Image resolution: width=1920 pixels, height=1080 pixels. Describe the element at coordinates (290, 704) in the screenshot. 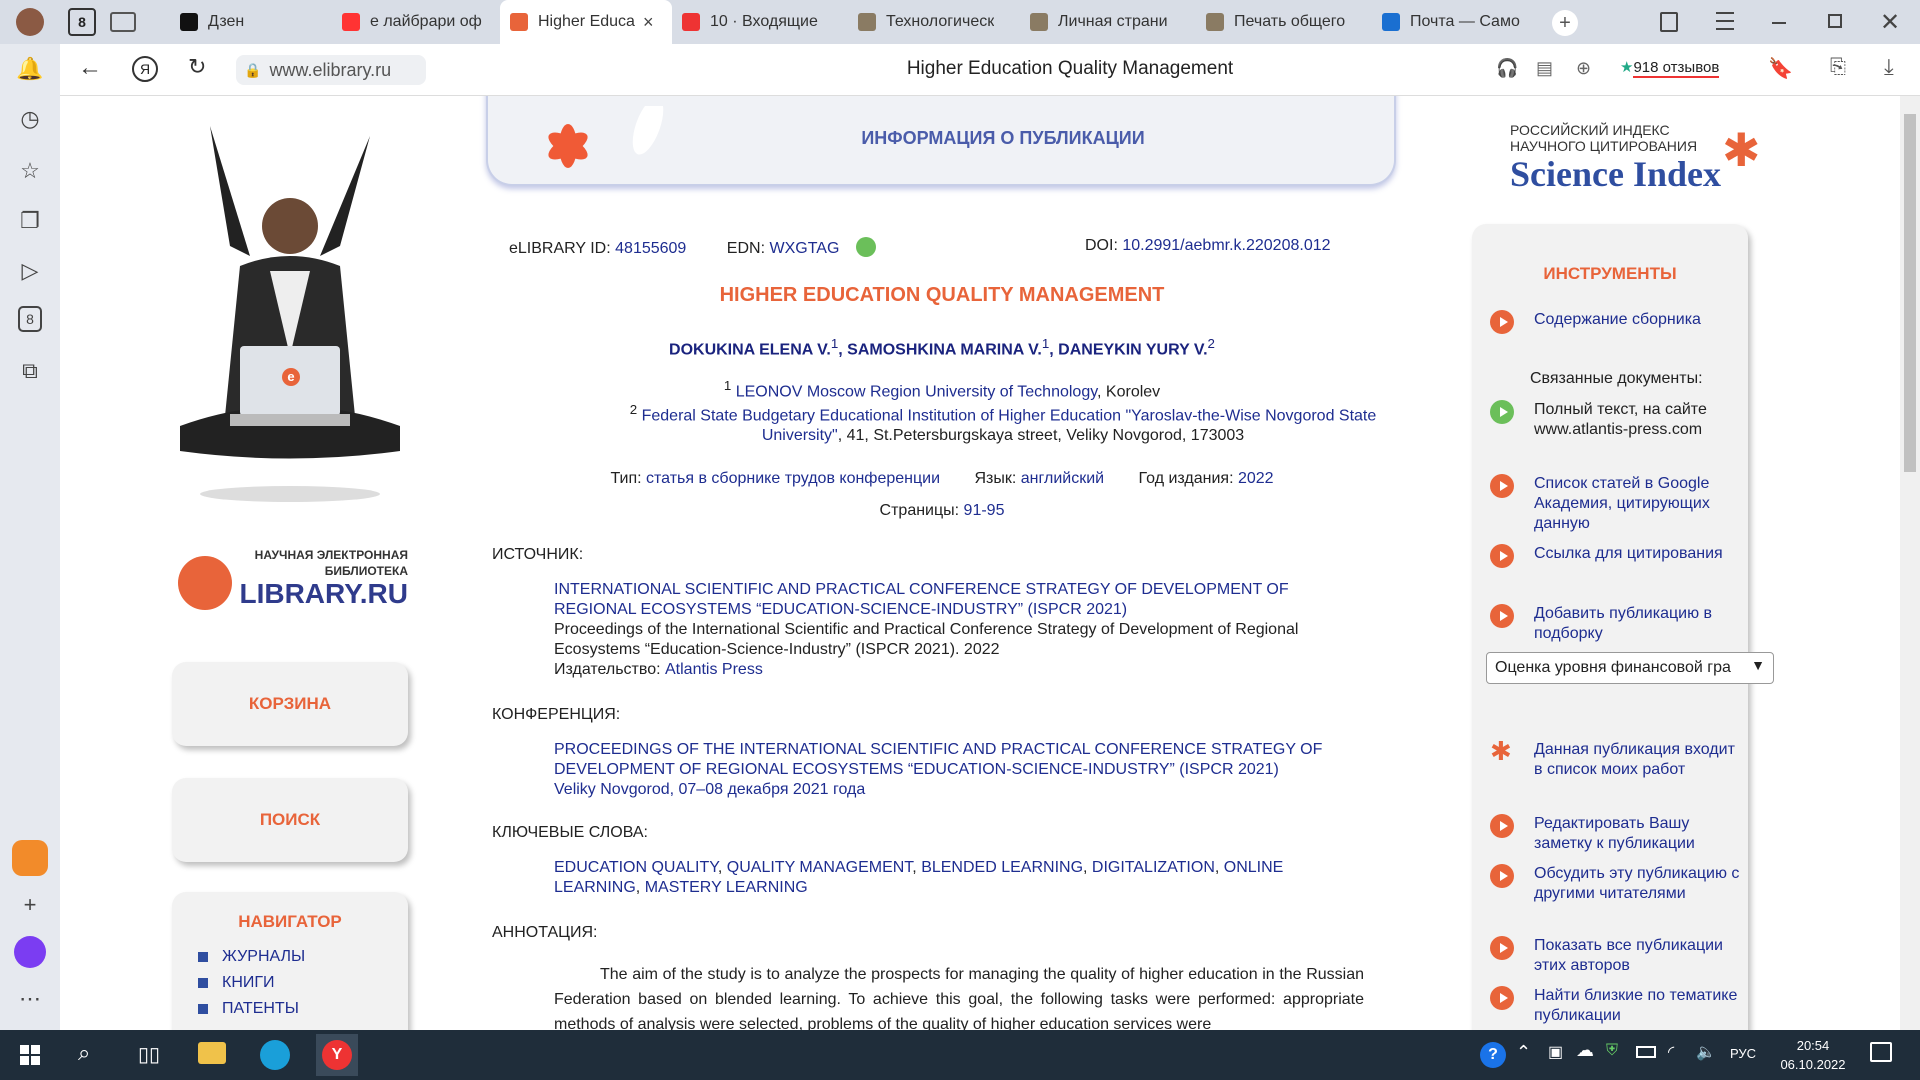

I see `cart-button: КОРЗИНА` at that location.